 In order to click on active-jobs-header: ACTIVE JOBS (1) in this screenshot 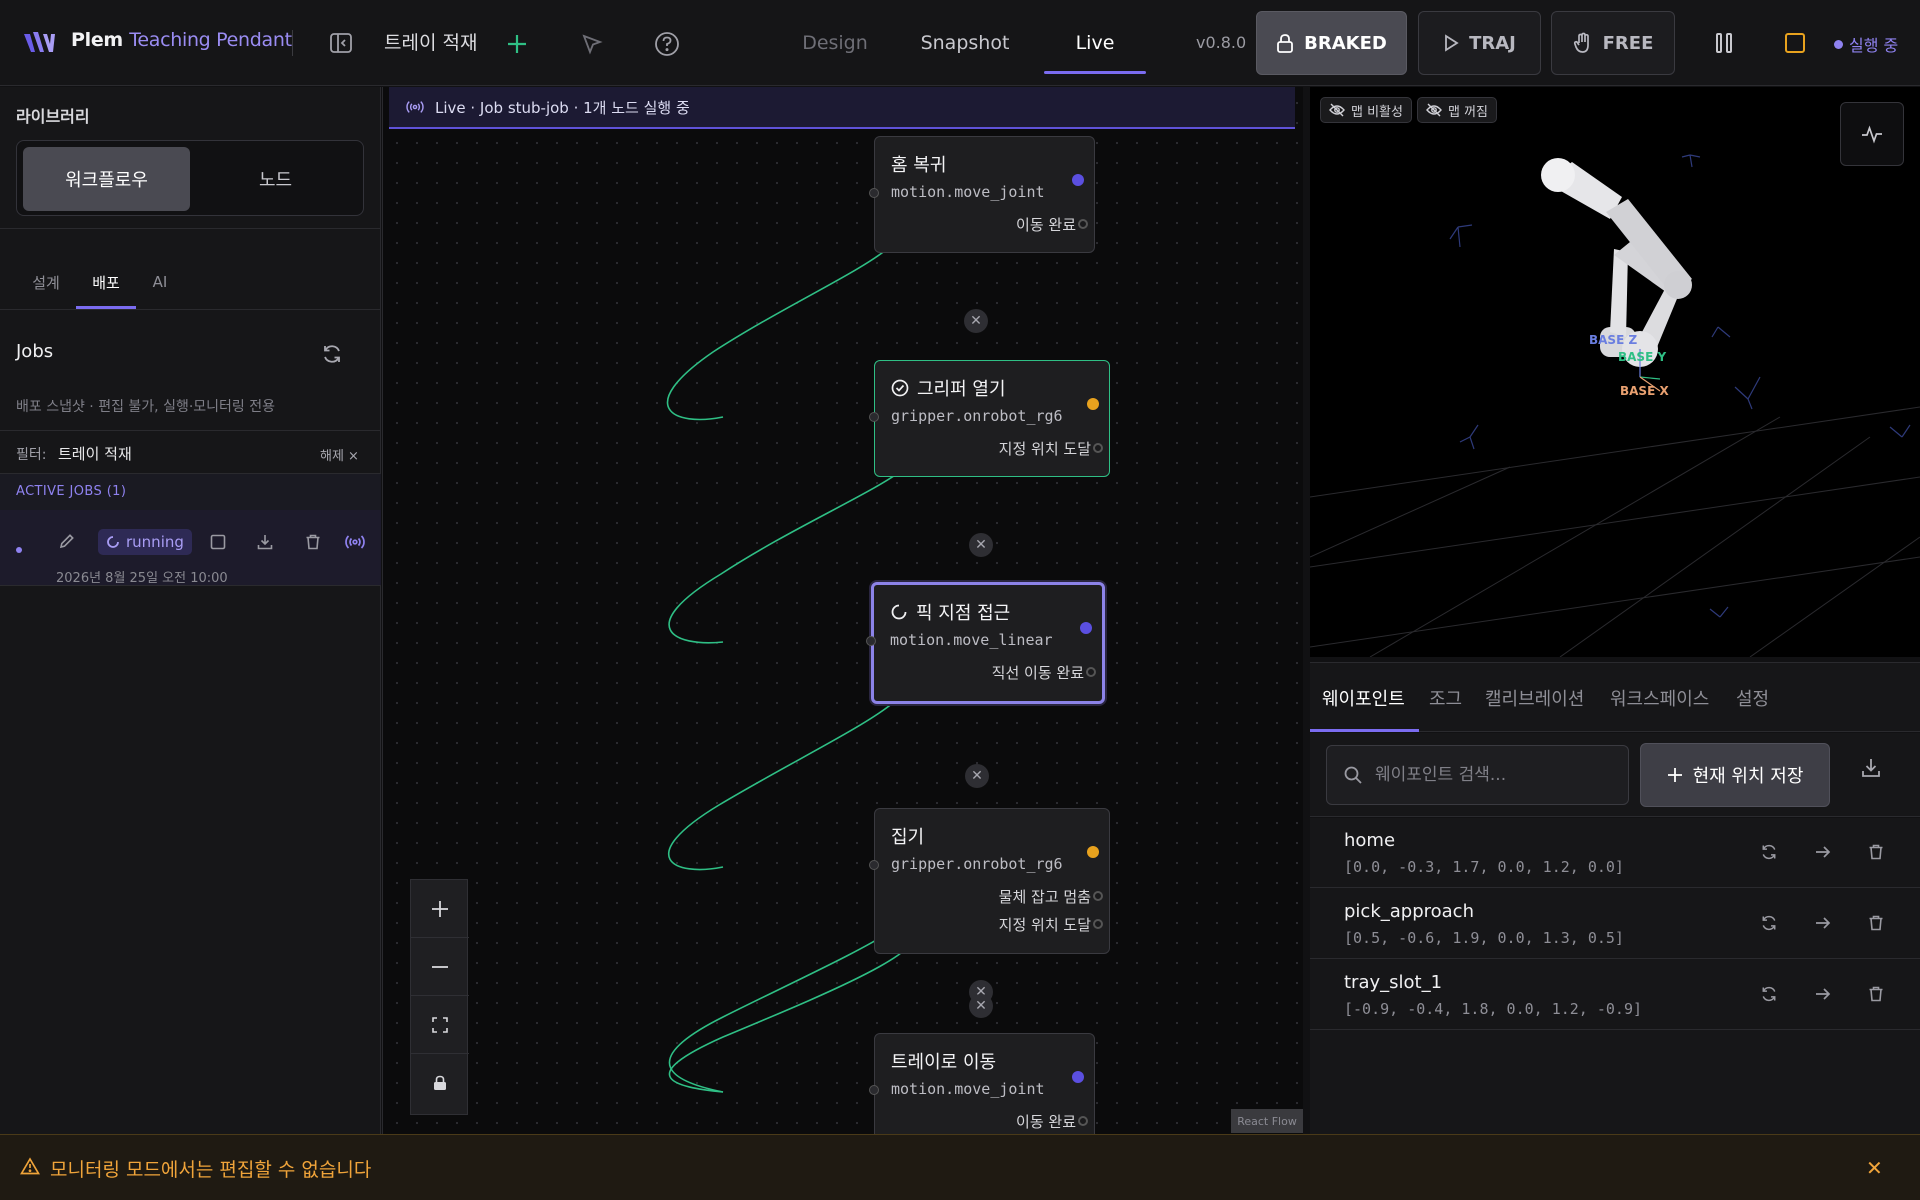, I will do `click(190, 492)`.